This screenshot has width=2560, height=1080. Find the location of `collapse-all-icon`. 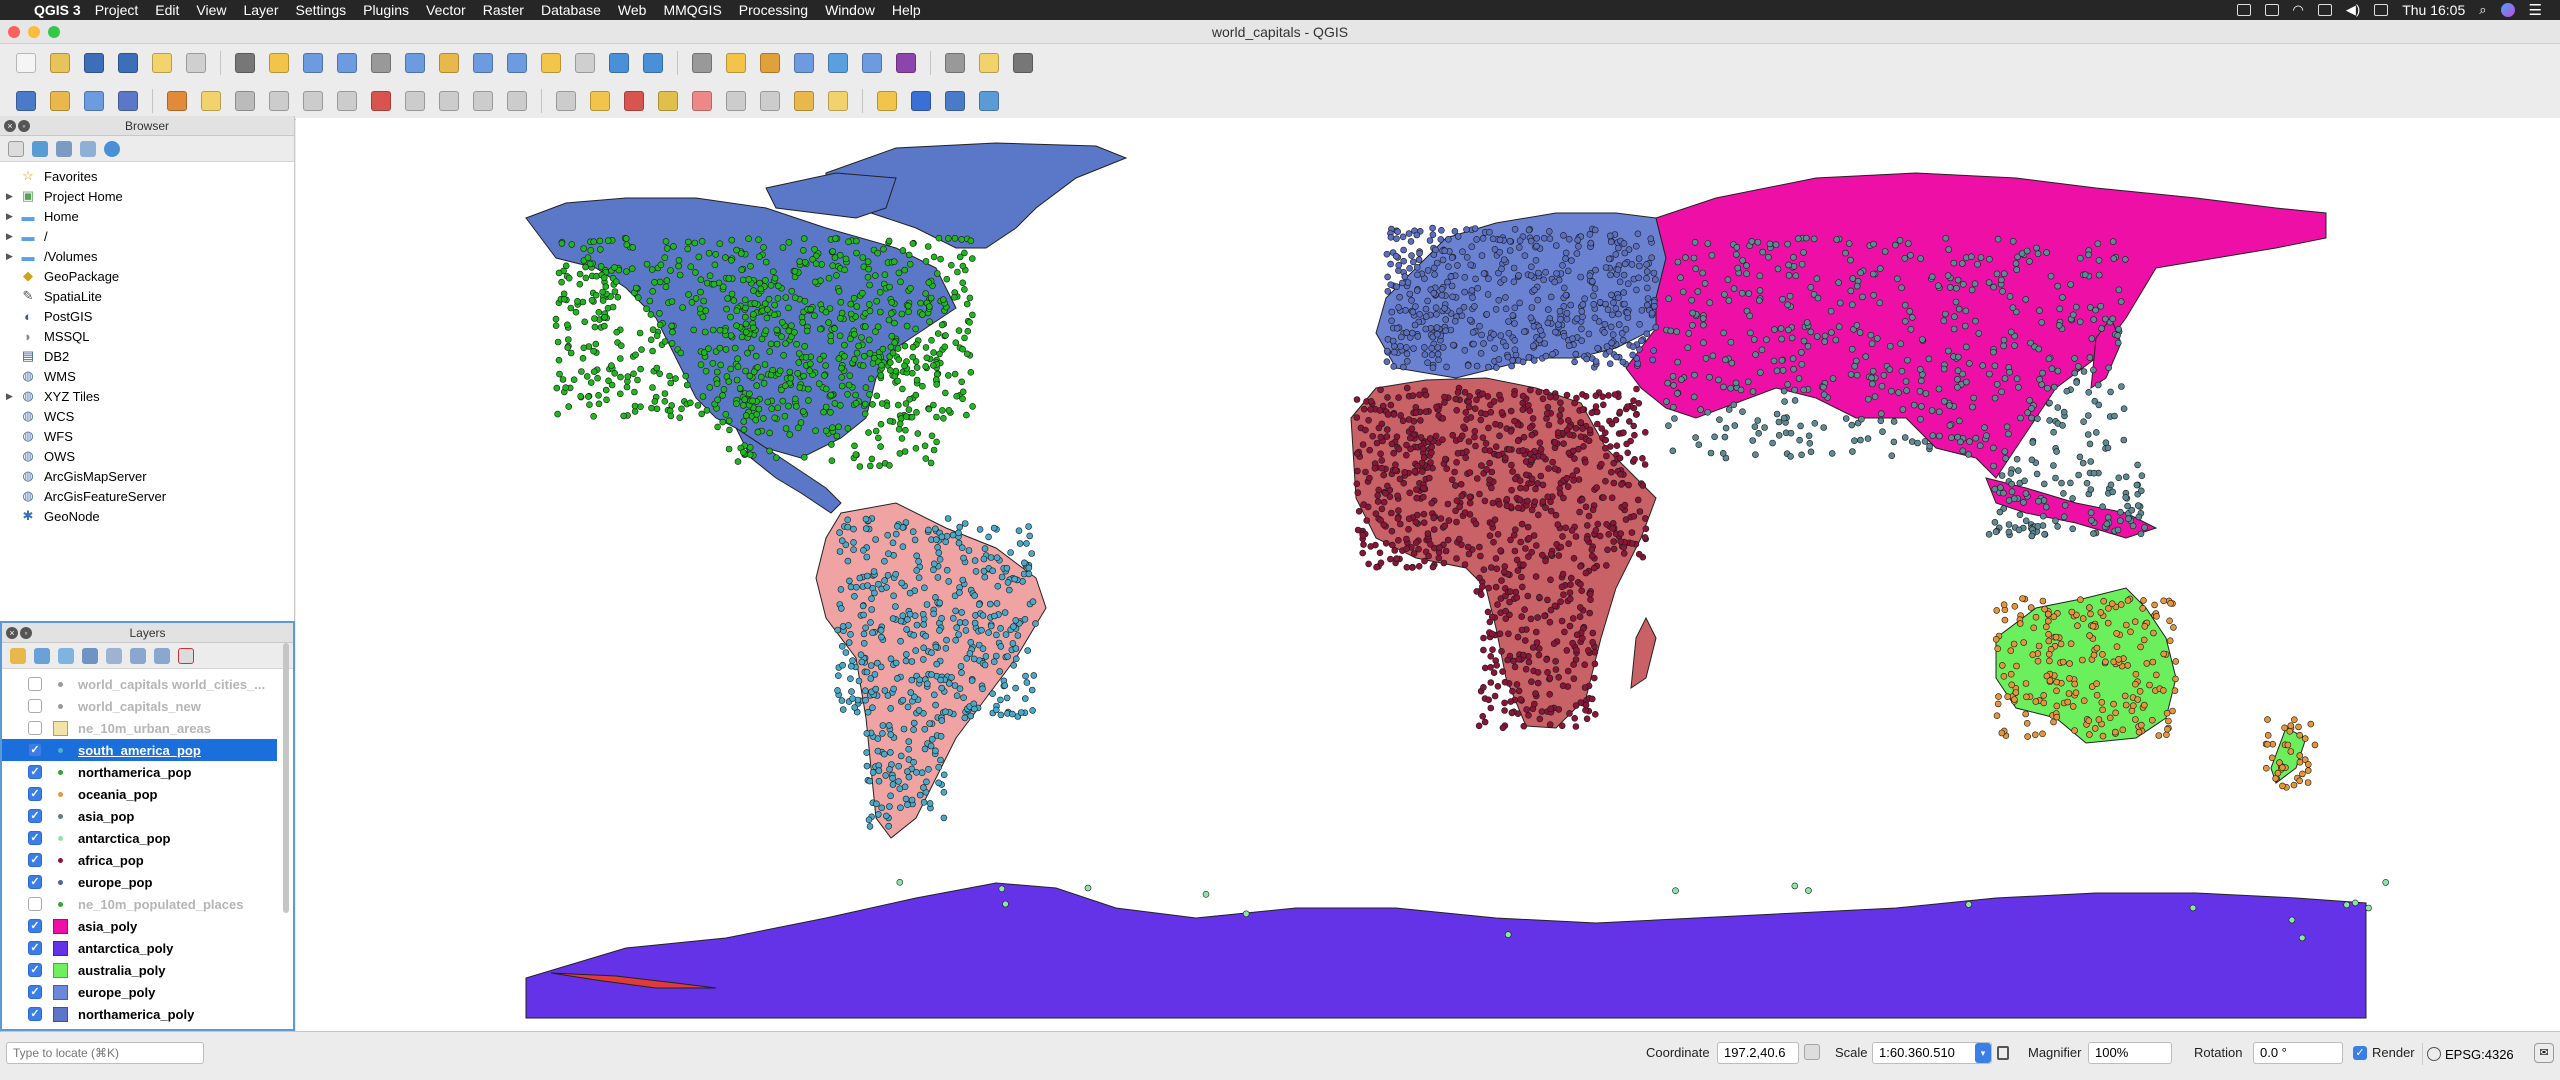

collapse-all-icon is located at coordinates (162, 655).